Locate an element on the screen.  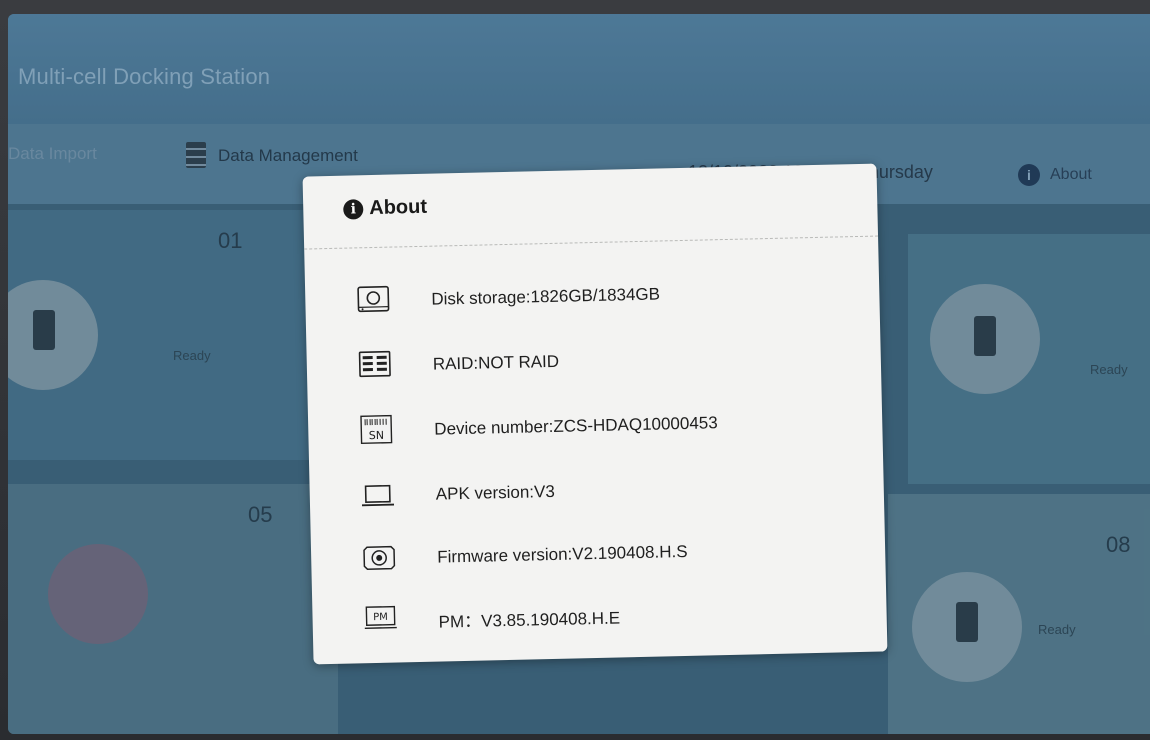
info-row-disk: Disk storage:1826GB/1834GB is located at coordinates (605, 296).